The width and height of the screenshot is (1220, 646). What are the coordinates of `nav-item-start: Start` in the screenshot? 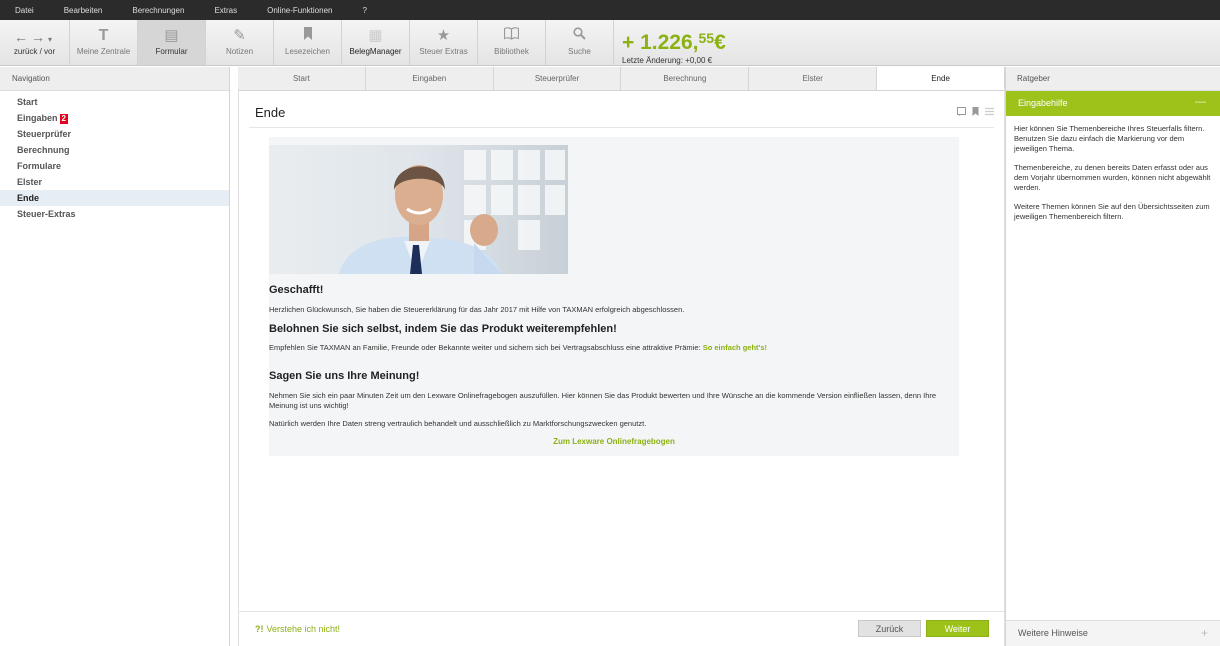 It's located at (114, 102).